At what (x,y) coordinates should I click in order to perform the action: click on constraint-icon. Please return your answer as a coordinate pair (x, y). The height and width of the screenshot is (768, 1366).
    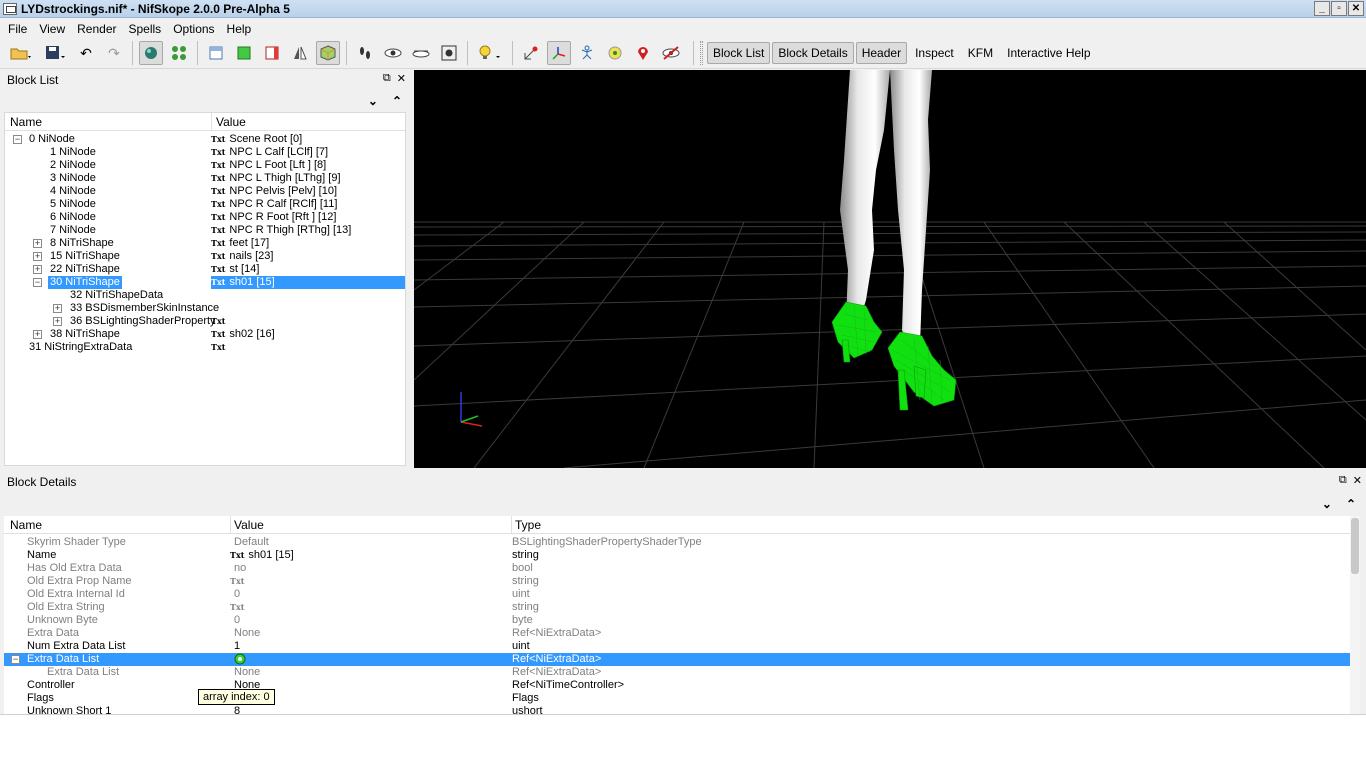
    Looking at the image, I should click on (671, 53).